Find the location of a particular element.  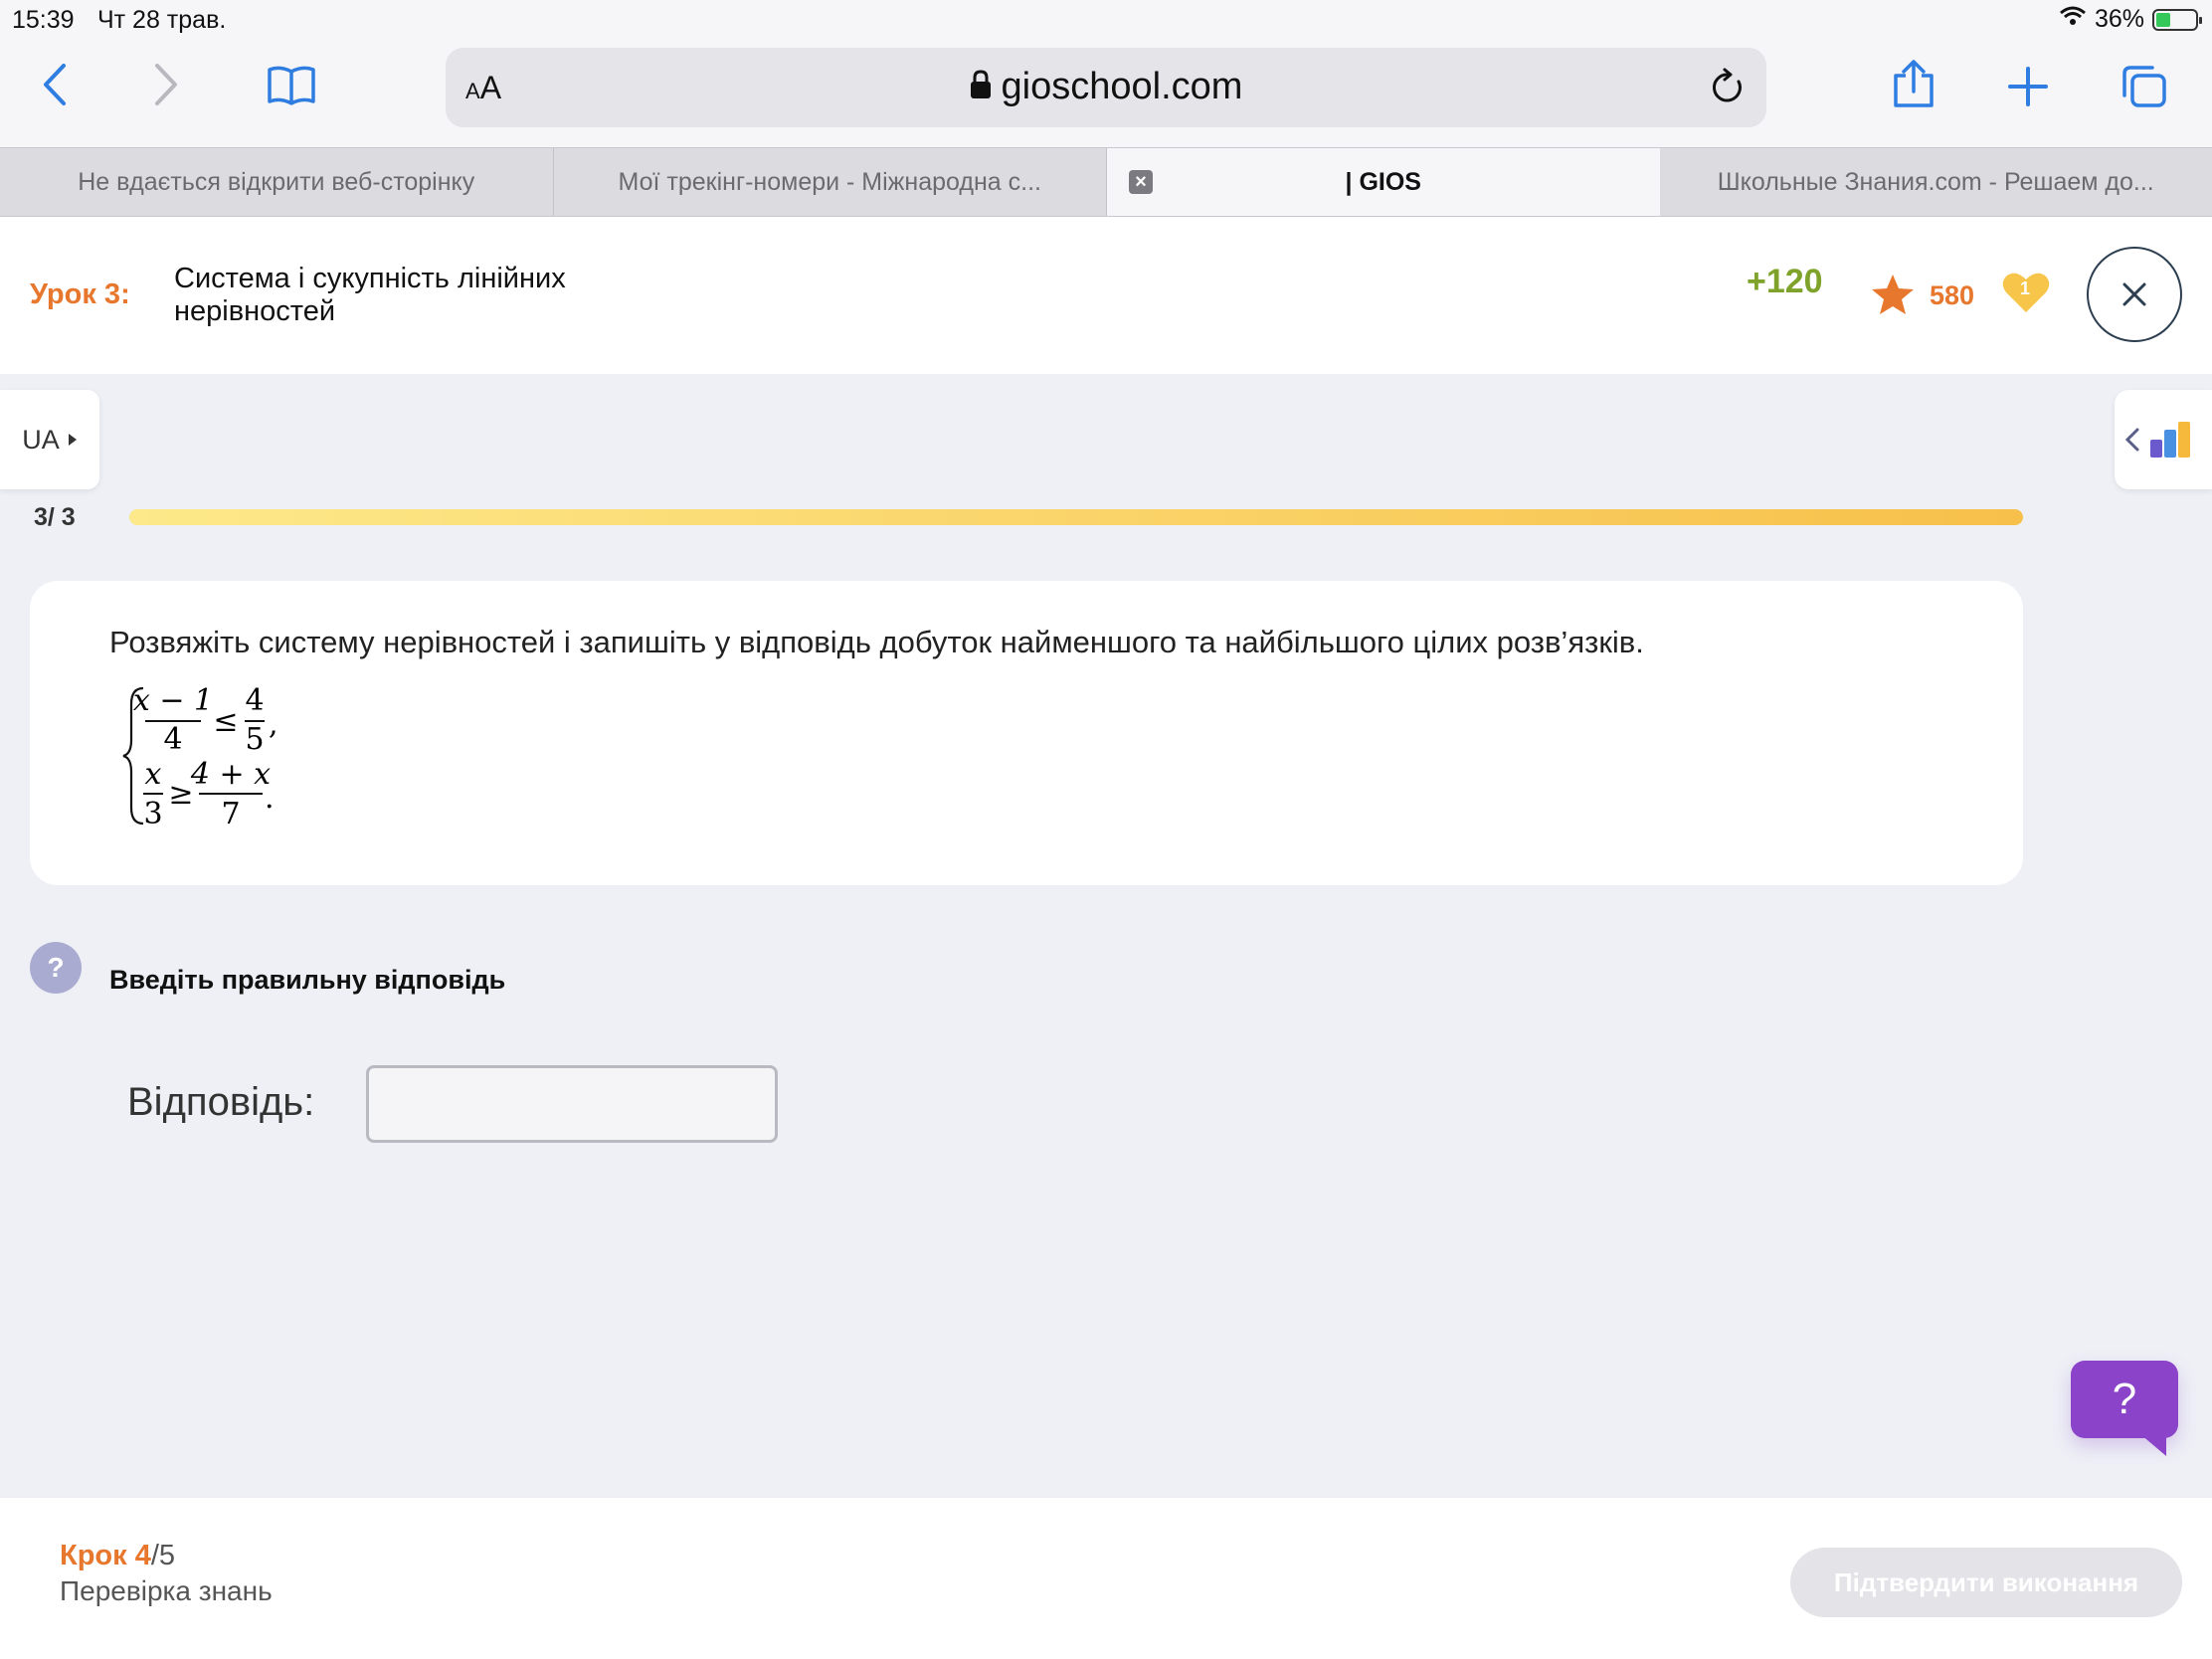

row1-num2: 4 is located at coordinates (254, 701).